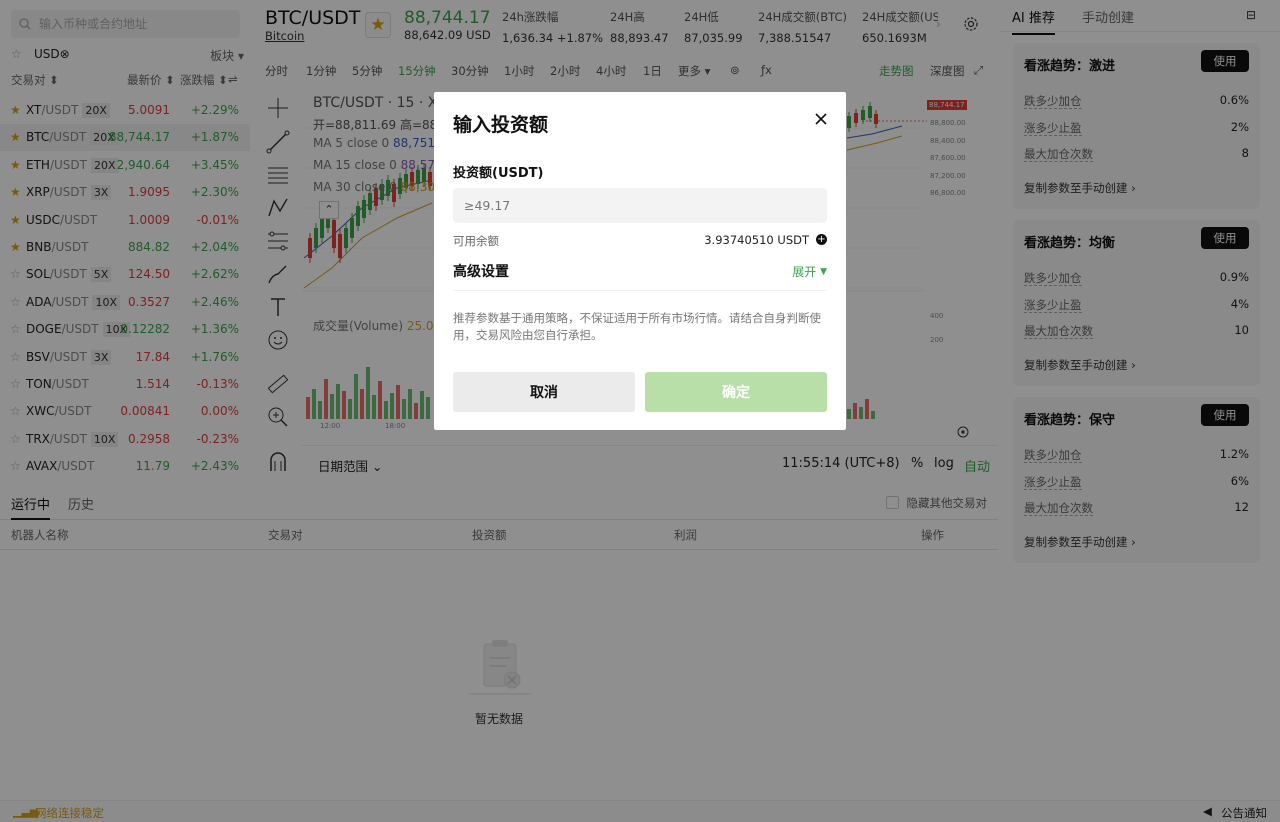 The width and height of the screenshot is (1280, 822). What do you see at coordinates (544, 392) in the screenshot?
I see `cancel-button: 取消` at bounding box center [544, 392].